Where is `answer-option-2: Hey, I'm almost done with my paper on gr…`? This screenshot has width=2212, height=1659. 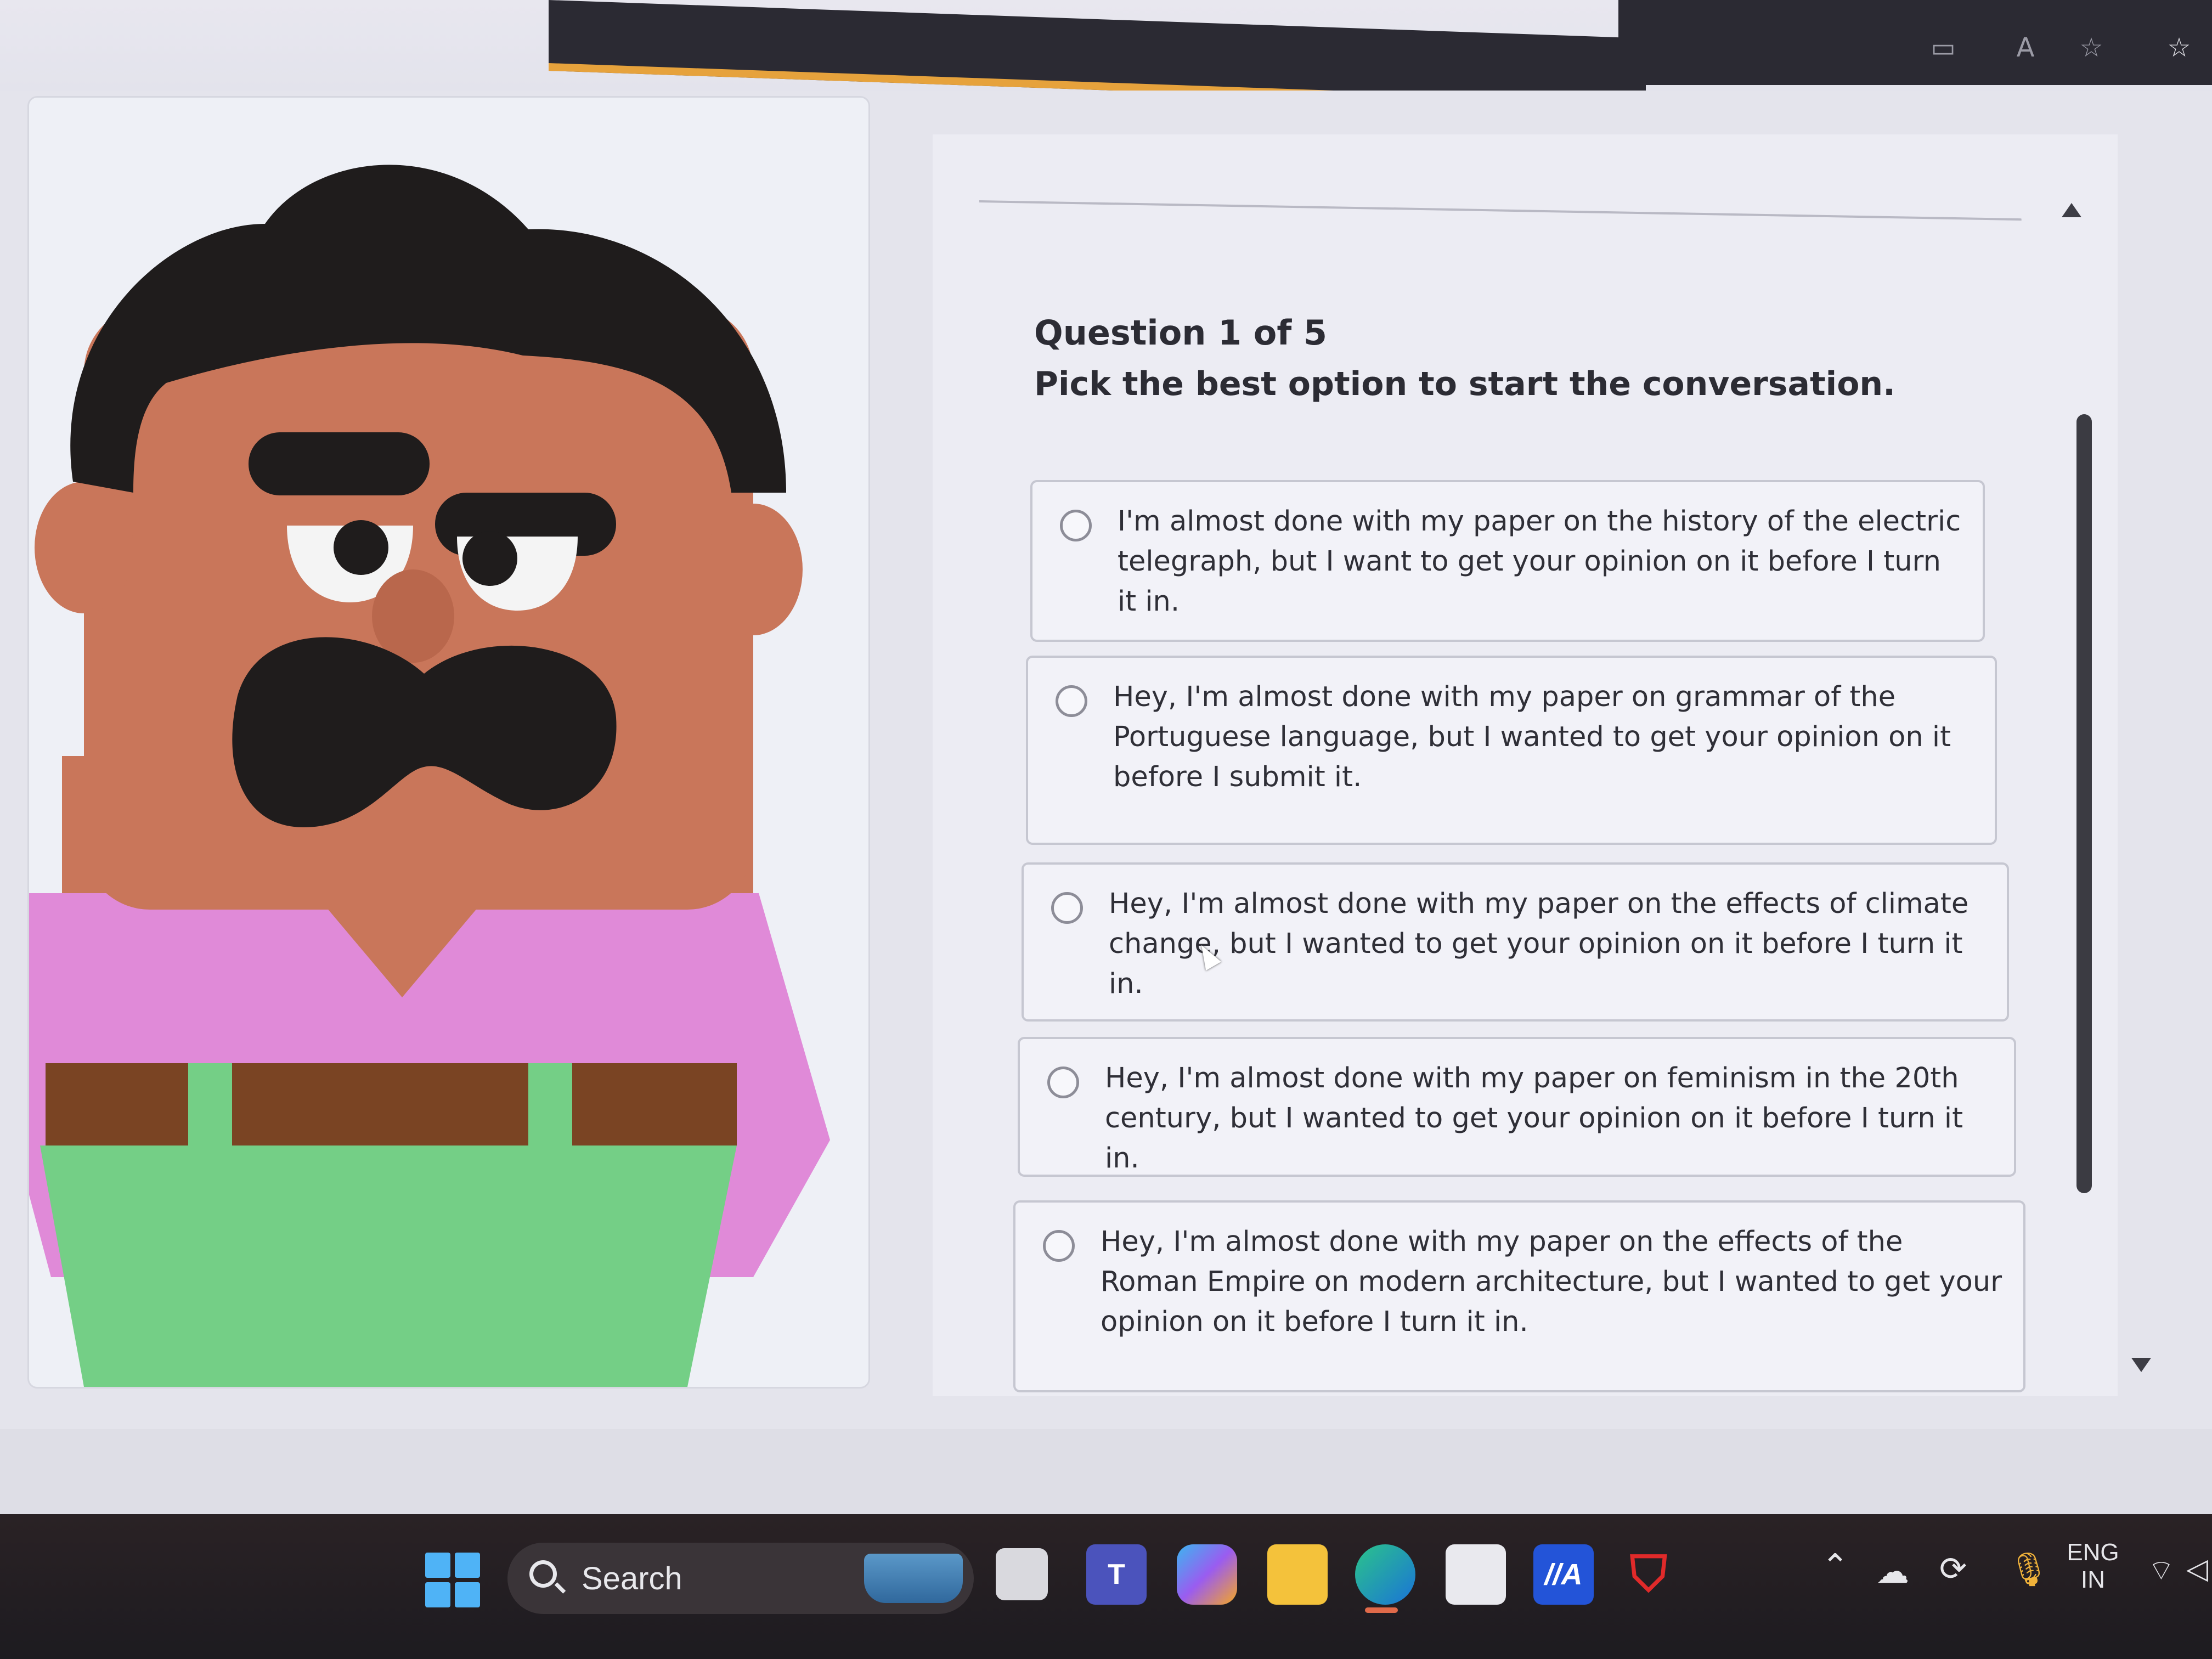 answer-option-2: Hey, I'm almost done with my paper on gr… is located at coordinates (1511, 751).